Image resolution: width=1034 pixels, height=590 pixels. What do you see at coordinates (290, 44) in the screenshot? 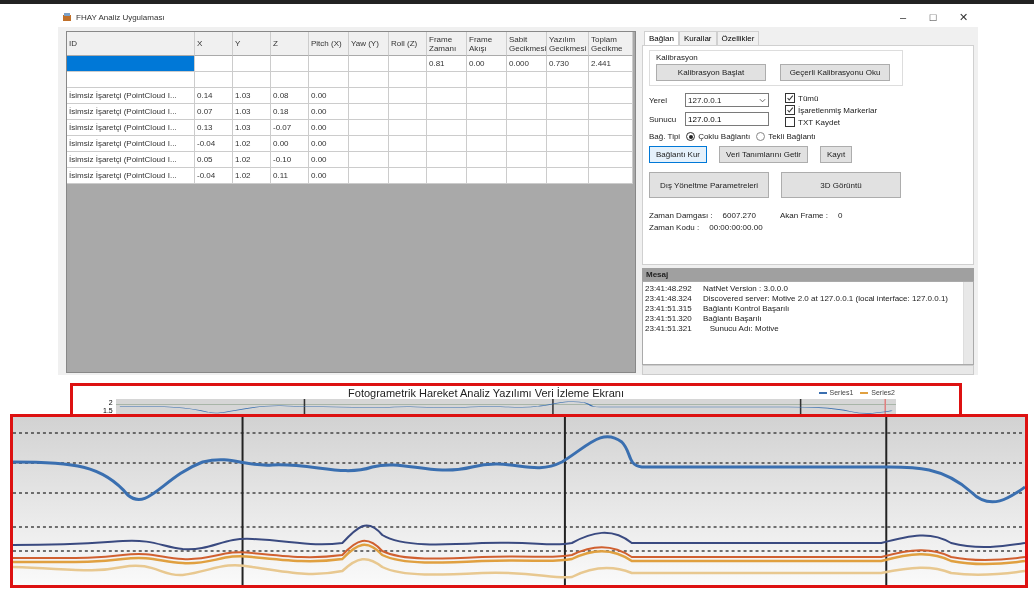
I see `column-header: Z` at bounding box center [290, 44].